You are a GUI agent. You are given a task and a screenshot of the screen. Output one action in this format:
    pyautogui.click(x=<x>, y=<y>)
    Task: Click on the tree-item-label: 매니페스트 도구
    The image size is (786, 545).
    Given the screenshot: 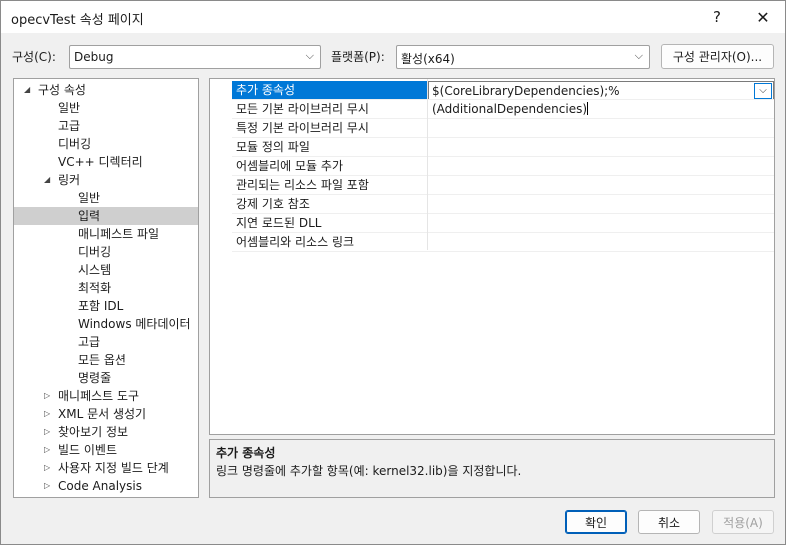 What is the action you would take?
    pyautogui.click(x=99, y=396)
    